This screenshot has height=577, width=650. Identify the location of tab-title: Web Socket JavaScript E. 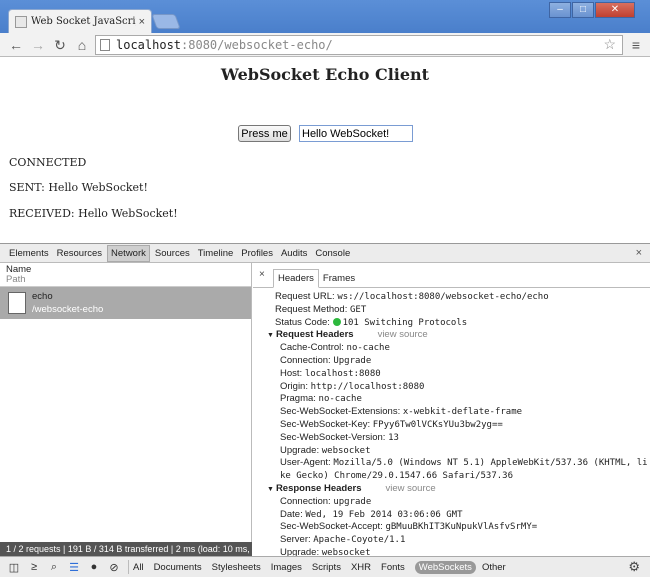
(83, 21).